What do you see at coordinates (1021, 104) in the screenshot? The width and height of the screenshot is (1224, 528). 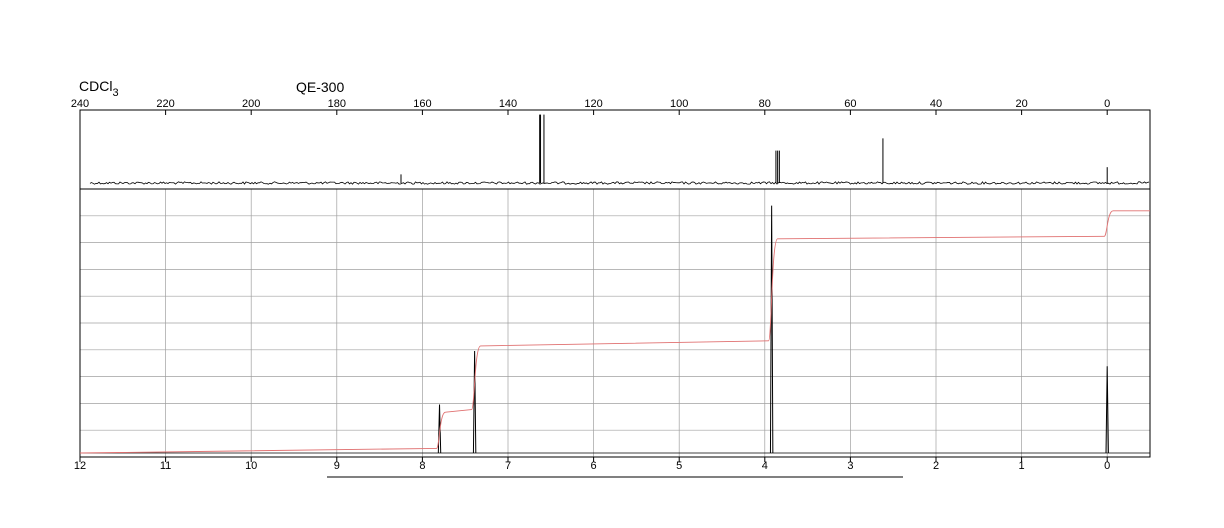 I see `c13-tick-label: 20` at bounding box center [1021, 104].